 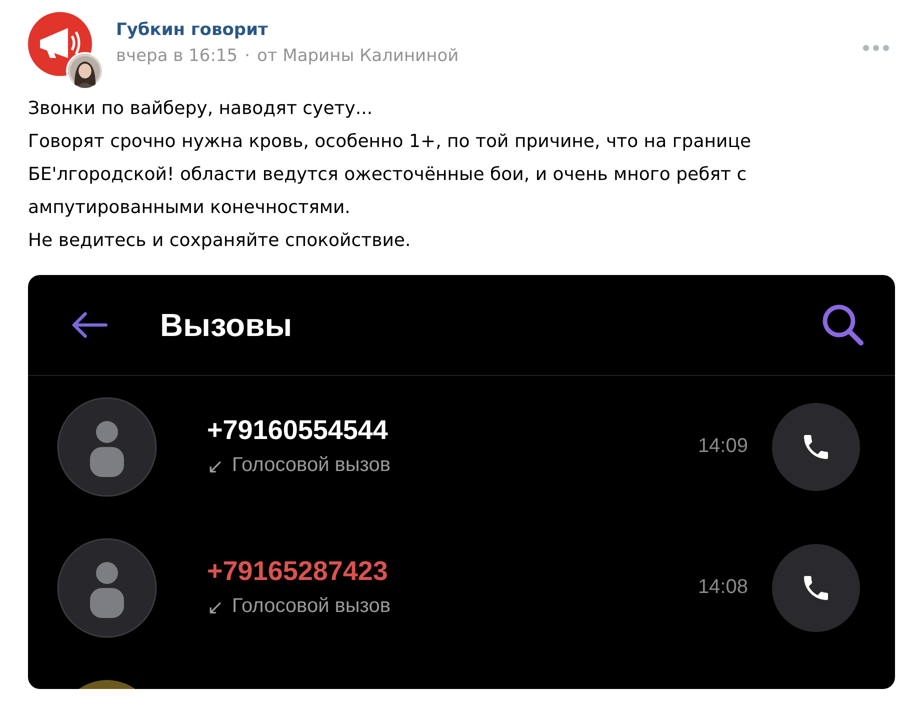 I want to click on author-link: Губкин говорит, so click(x=287, y=30).